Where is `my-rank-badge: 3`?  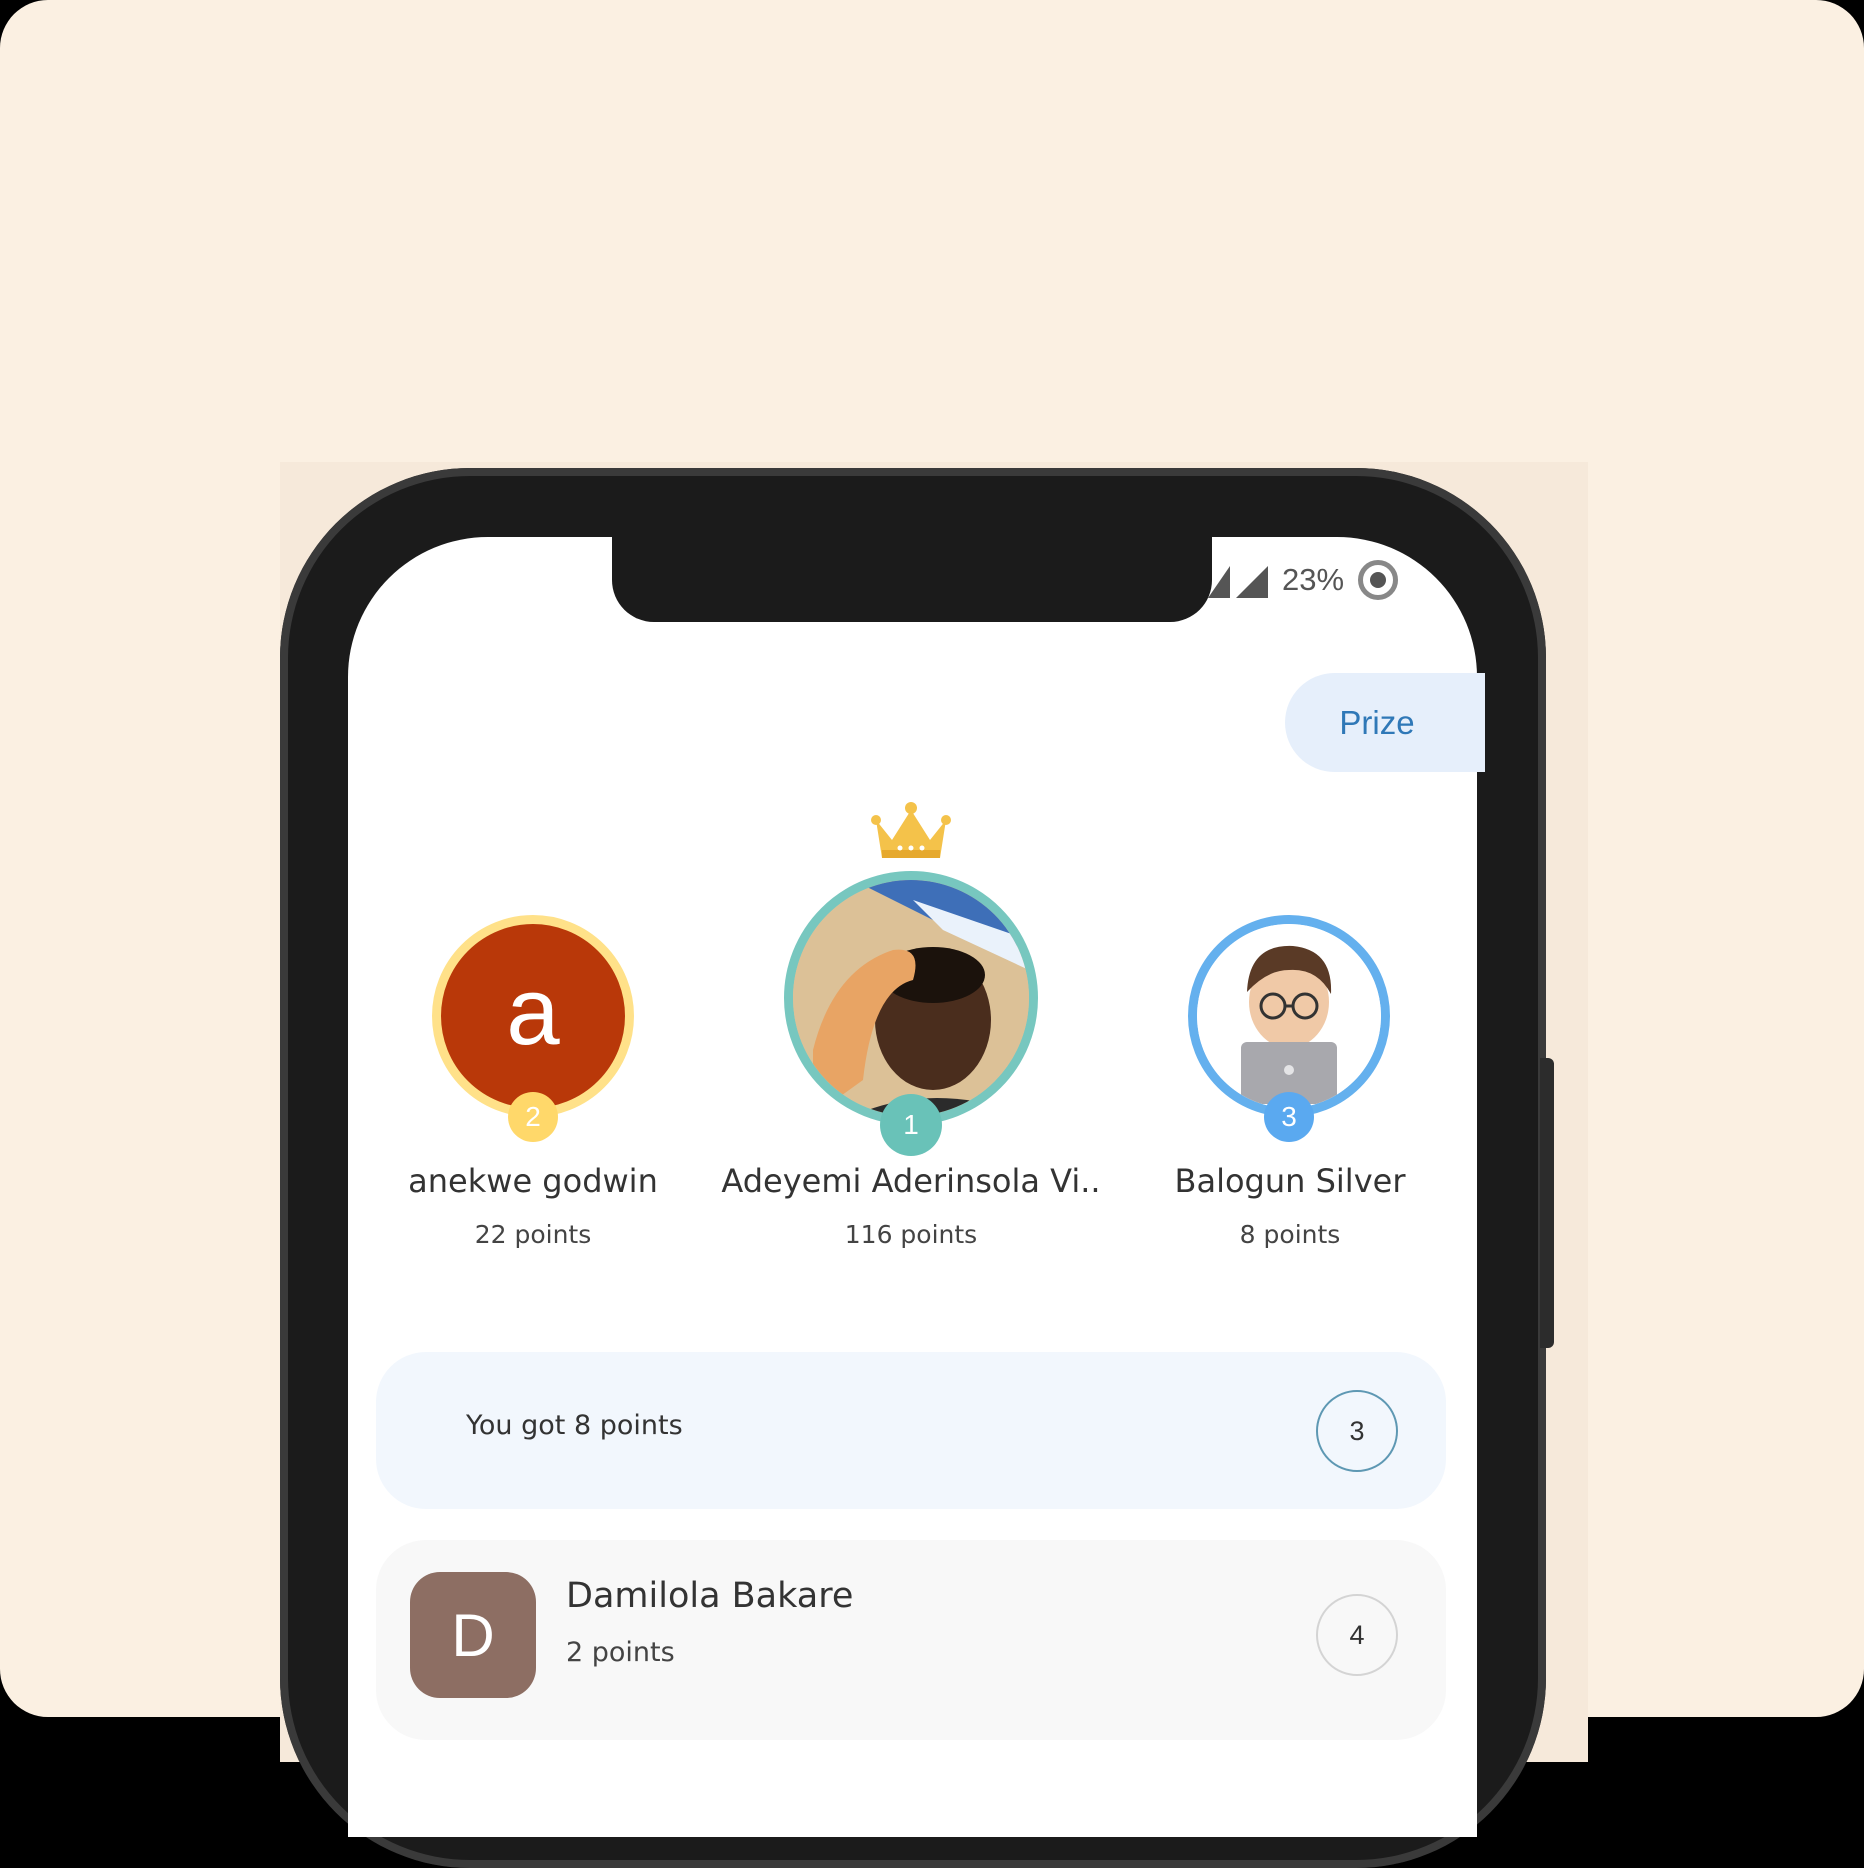
my-rank-badge: 3 is located at coordinates (1357, 1431).